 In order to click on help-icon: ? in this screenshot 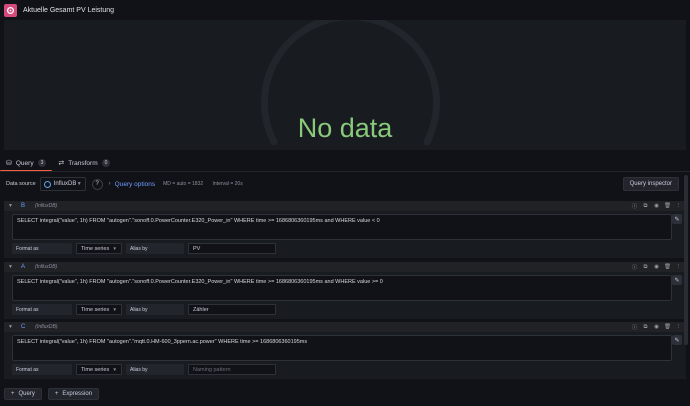, I will do `click(97, 184)`.